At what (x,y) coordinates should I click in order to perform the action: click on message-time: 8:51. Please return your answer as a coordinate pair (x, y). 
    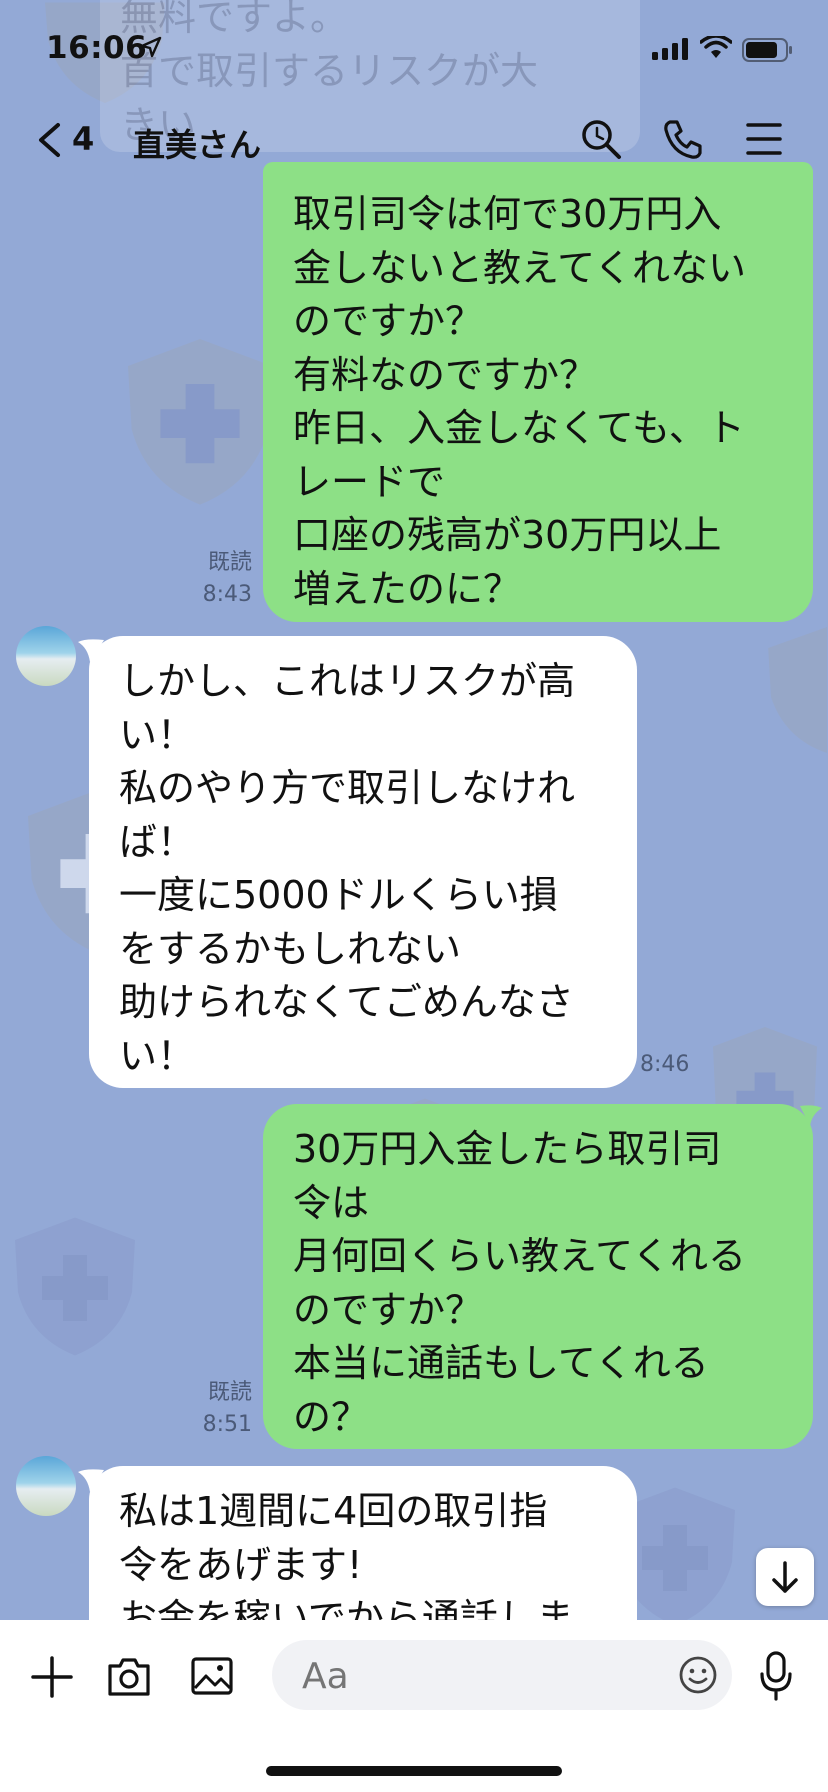
    Looking at the image, I should click on (227, 1424).